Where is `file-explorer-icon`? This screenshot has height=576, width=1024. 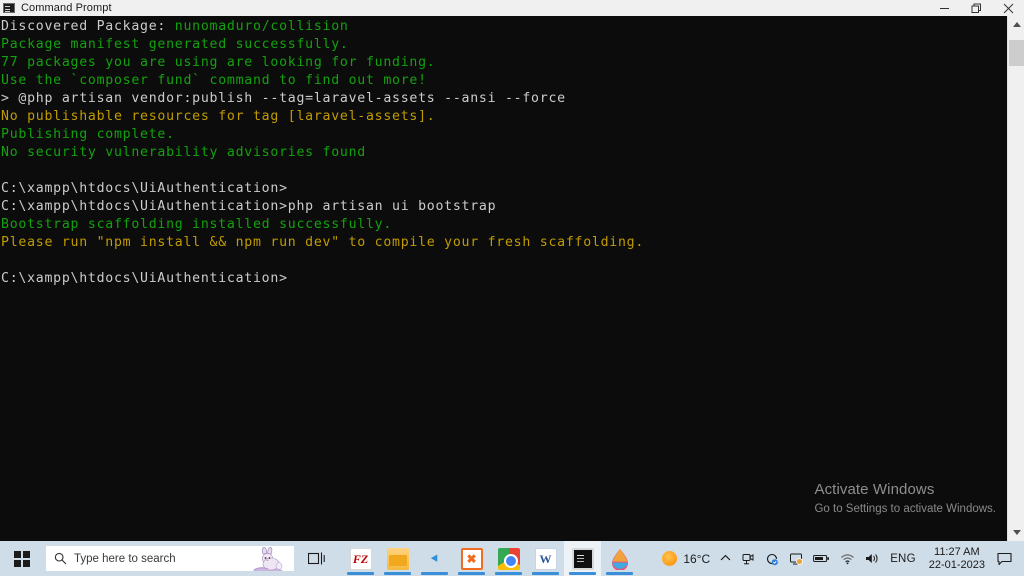
file-explorer-icon is located at coordinates (397, 558).